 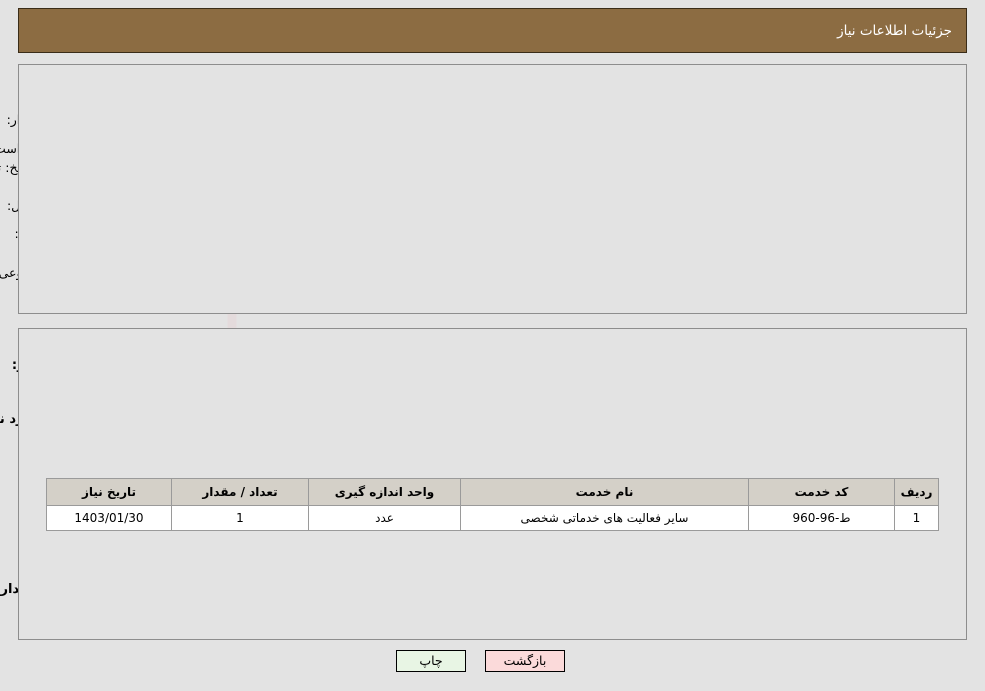 What do you see at coordinates (109, 492) in the screenshot?
I see `th-need-date: تاریخ نیاز` at bounding box center [109, 492].